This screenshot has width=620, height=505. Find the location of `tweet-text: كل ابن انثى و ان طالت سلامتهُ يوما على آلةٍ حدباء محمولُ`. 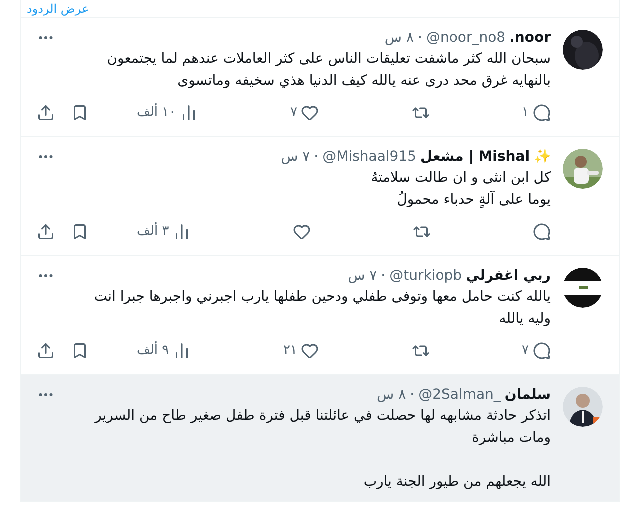

tweet-text: كل ابن انثى و ان طالت سلامتهُ يوما على آلةٍ حدباء محمولُ is located at coordinates (460, 189).